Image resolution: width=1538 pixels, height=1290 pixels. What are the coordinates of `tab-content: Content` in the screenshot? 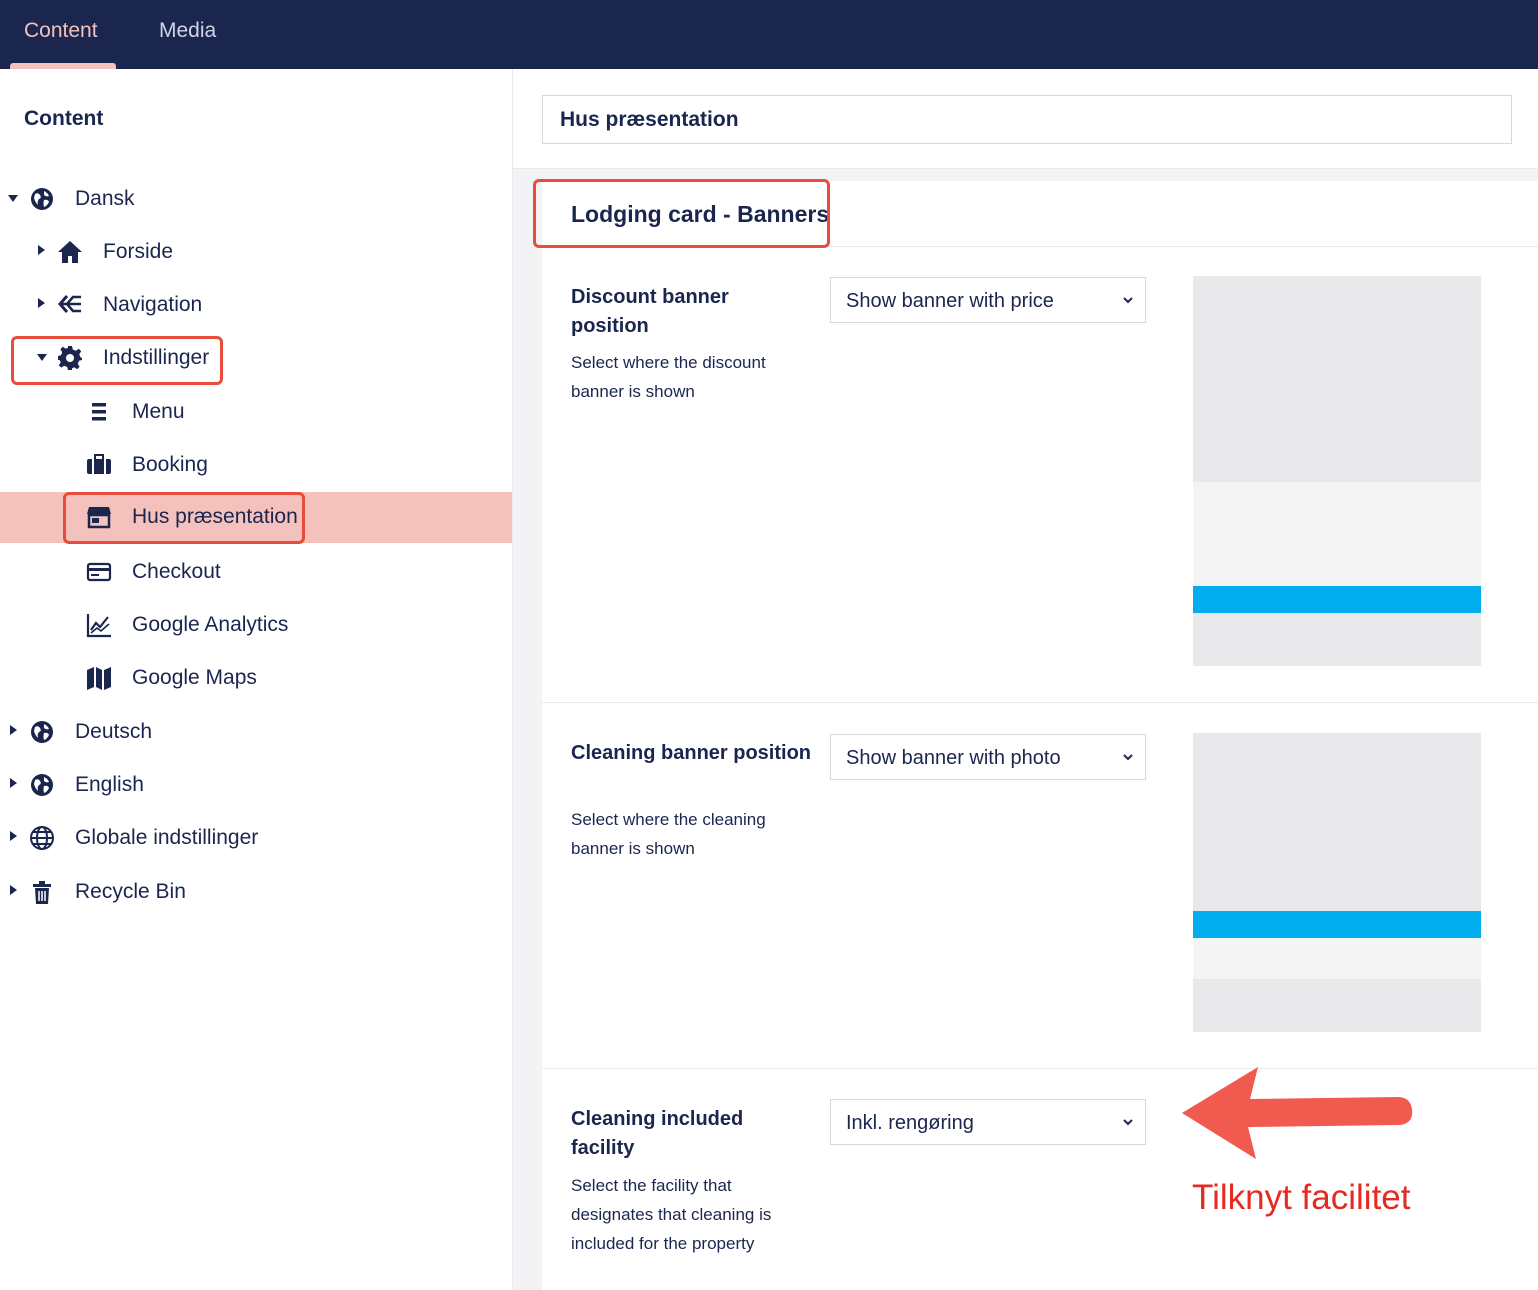 It's located at (61, 34).